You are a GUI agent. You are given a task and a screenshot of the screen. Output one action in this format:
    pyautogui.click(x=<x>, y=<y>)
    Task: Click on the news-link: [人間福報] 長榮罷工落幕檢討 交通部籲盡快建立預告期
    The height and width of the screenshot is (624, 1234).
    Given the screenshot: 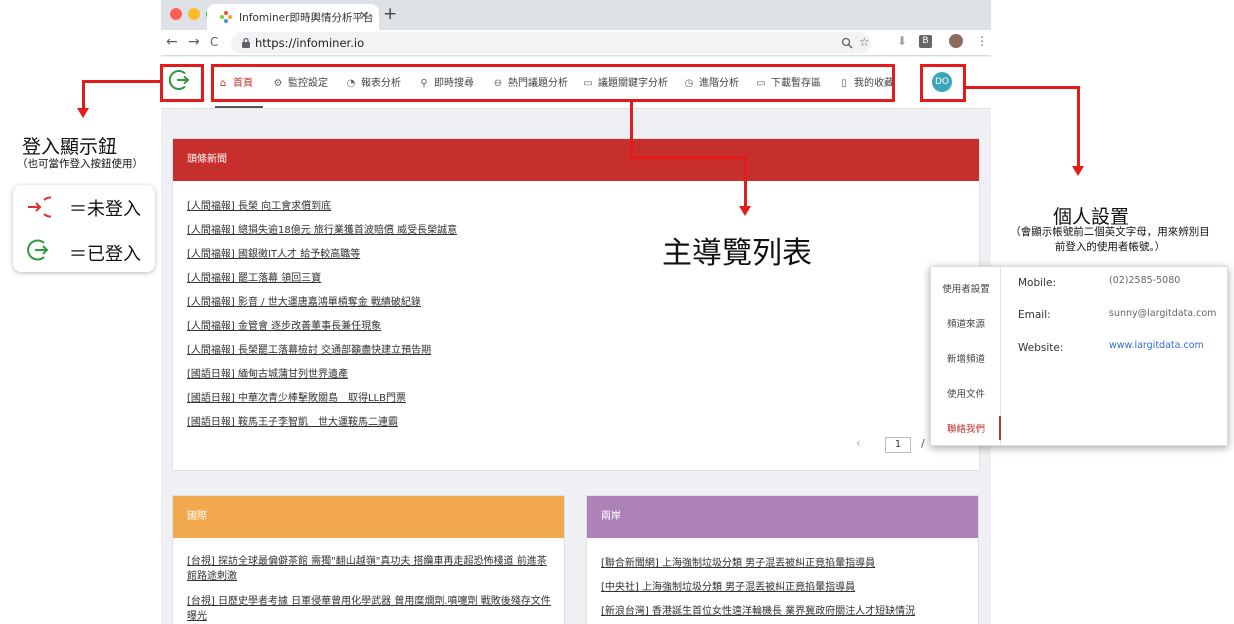 What is the action you would take?
    pyautogui.click(x=309, y=348)
    